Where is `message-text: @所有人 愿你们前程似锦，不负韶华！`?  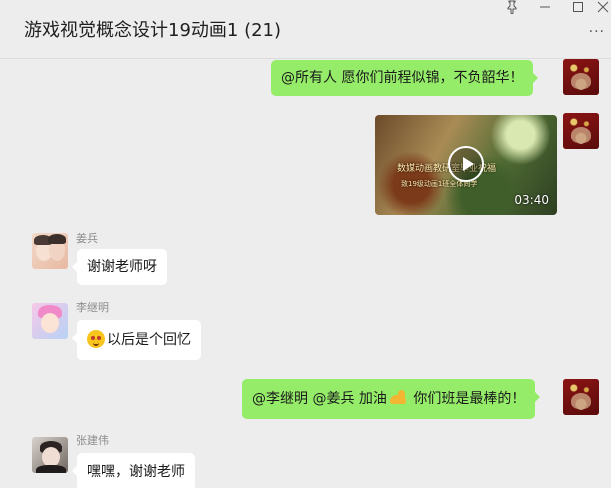 message-text: @所有人 愿你们前程似锦，不负韶华！ is located at coordinates (402, 78).